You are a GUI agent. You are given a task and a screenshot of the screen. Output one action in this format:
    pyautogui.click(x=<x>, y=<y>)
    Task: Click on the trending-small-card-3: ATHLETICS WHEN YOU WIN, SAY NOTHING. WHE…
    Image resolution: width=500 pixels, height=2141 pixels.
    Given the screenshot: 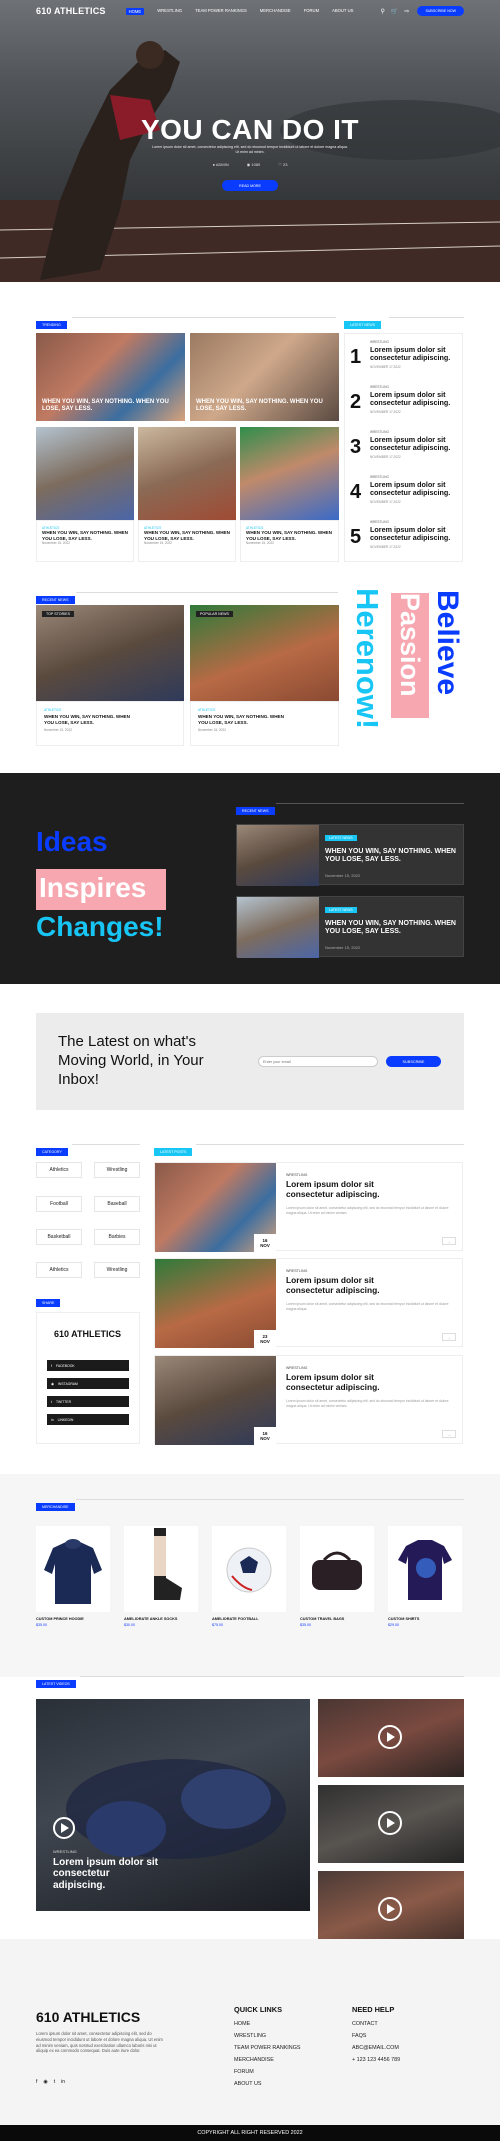 What is the action you would take?
    pyautogui.click(x=289, y=541)
    